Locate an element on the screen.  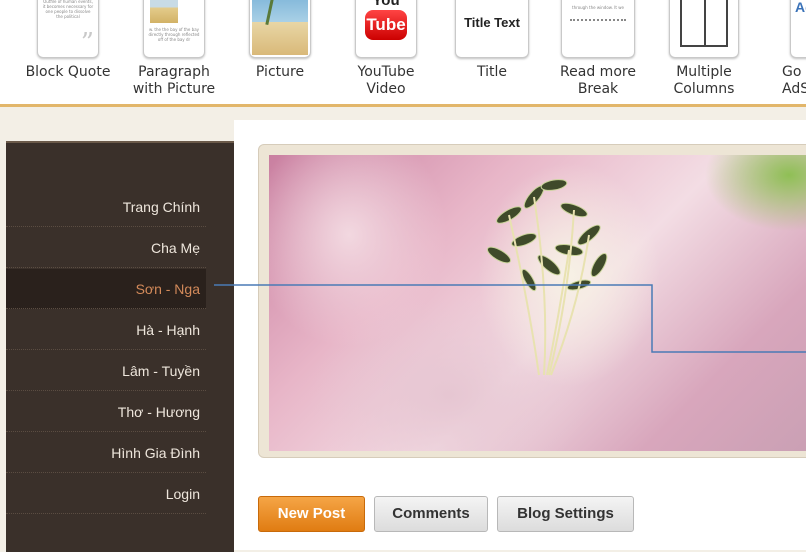
google-adsense-label: Go AdS is located at coordinates (794, 80).